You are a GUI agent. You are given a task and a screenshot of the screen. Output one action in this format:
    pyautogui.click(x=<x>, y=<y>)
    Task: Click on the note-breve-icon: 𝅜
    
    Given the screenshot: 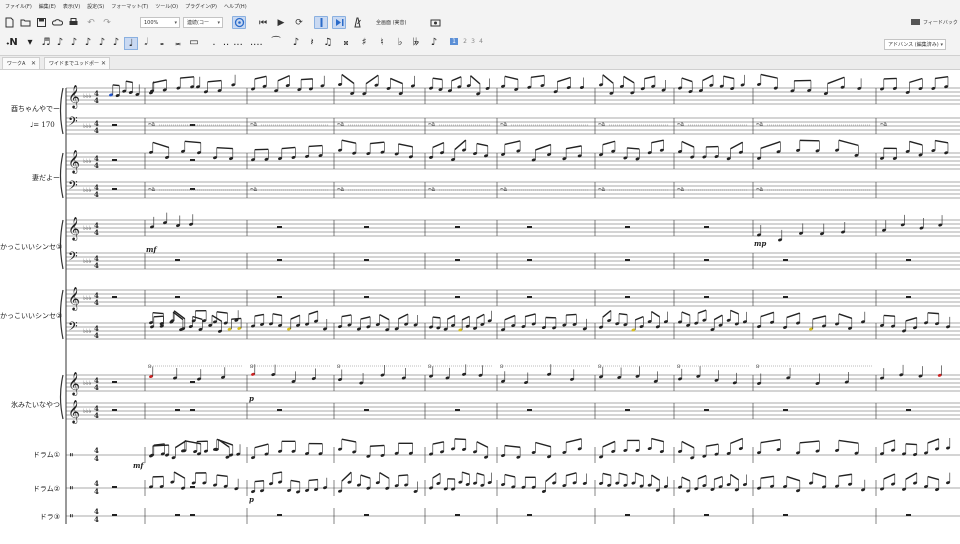 What is the action you would take?
    pyautogui.click(x=178, y=42)
    